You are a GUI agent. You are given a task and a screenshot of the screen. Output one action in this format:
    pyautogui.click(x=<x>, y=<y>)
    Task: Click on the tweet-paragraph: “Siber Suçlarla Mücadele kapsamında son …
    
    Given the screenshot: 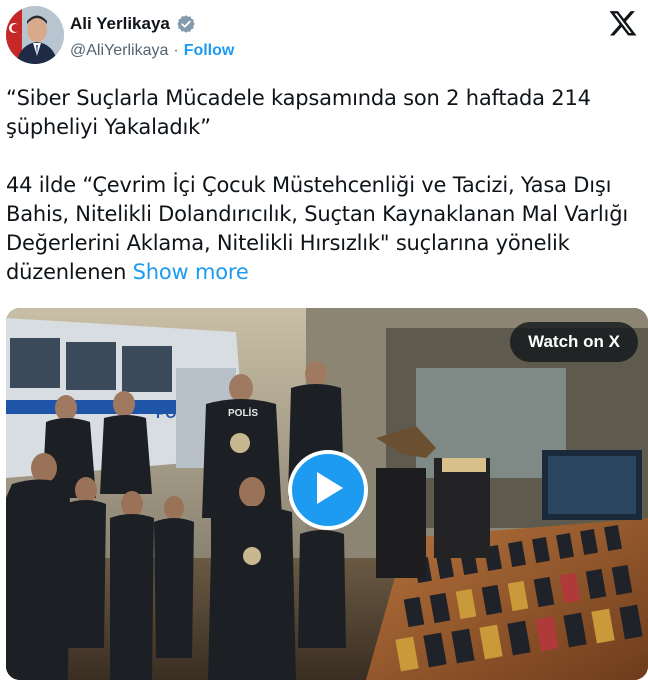 What is the action you would take?
    pyautogui.click(x=298, y=112)
    